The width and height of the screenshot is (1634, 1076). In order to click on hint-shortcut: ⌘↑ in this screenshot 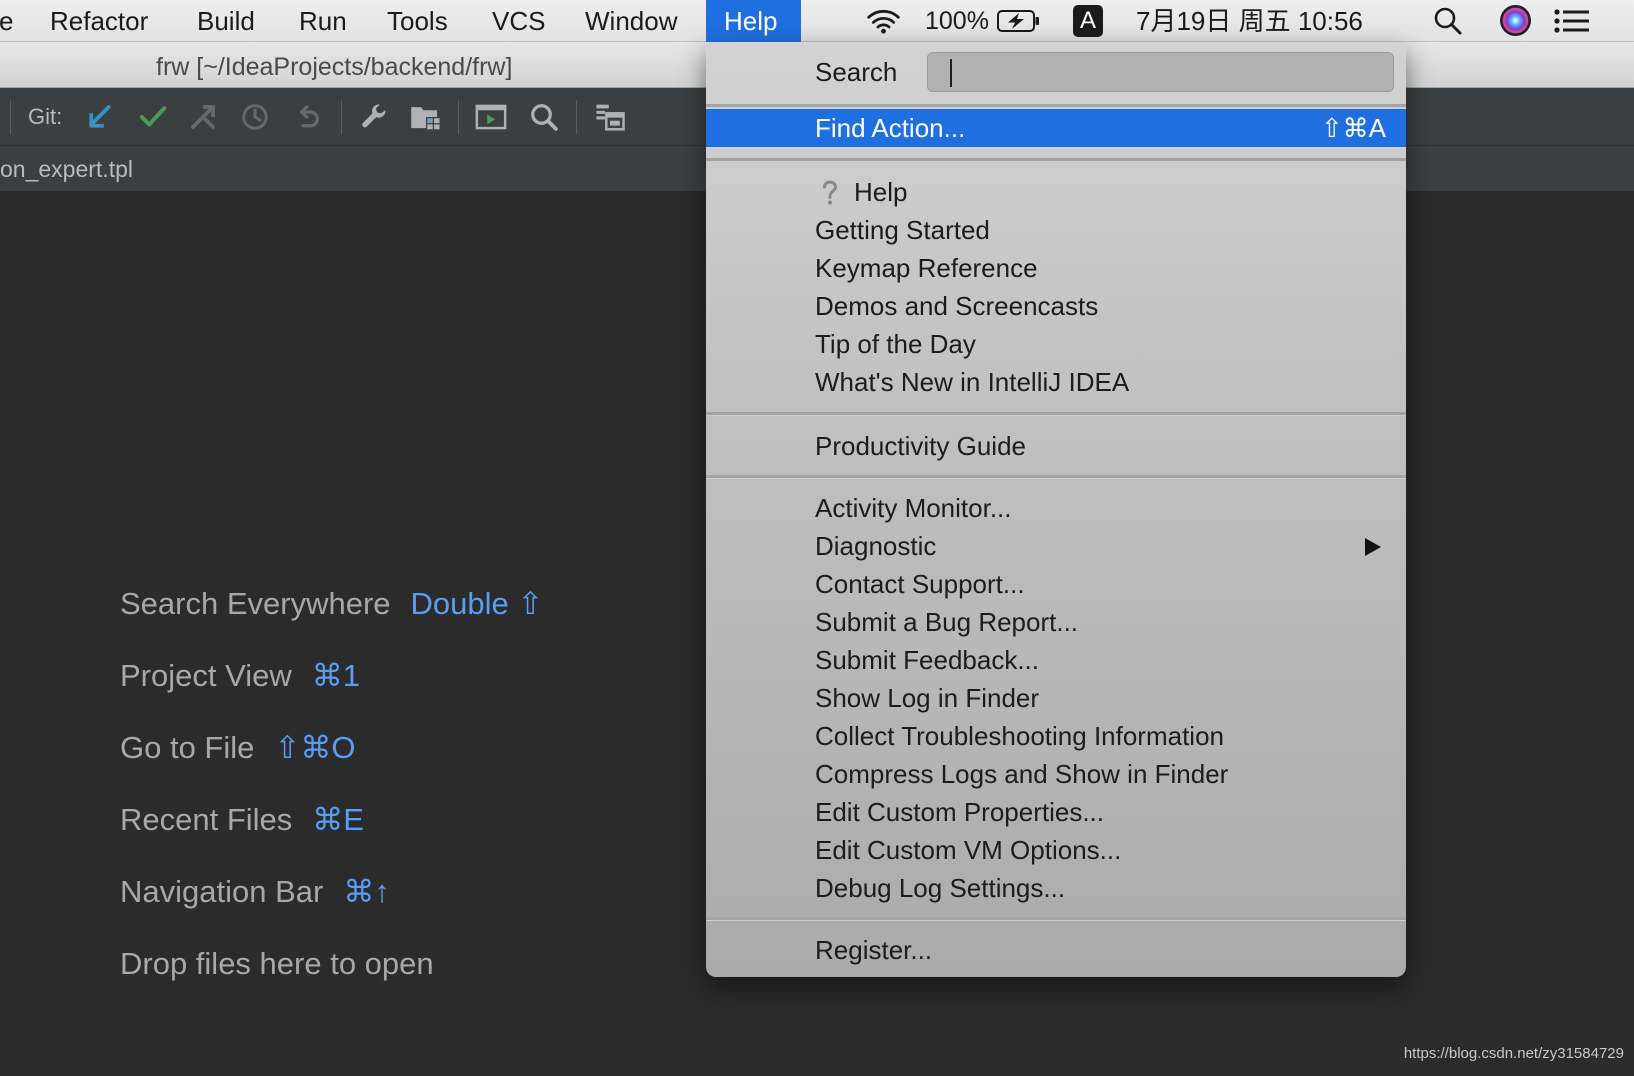, I will do `click(366, 891)`.